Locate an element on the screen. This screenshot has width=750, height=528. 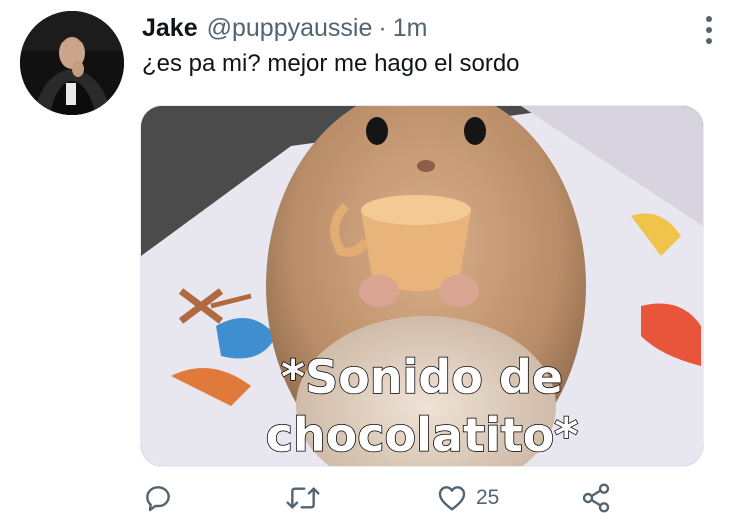
more-vertical-icon is located at coordinates (709, 30).